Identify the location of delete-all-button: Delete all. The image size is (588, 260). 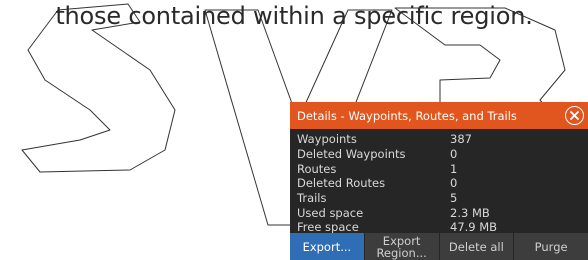
(476, 246).